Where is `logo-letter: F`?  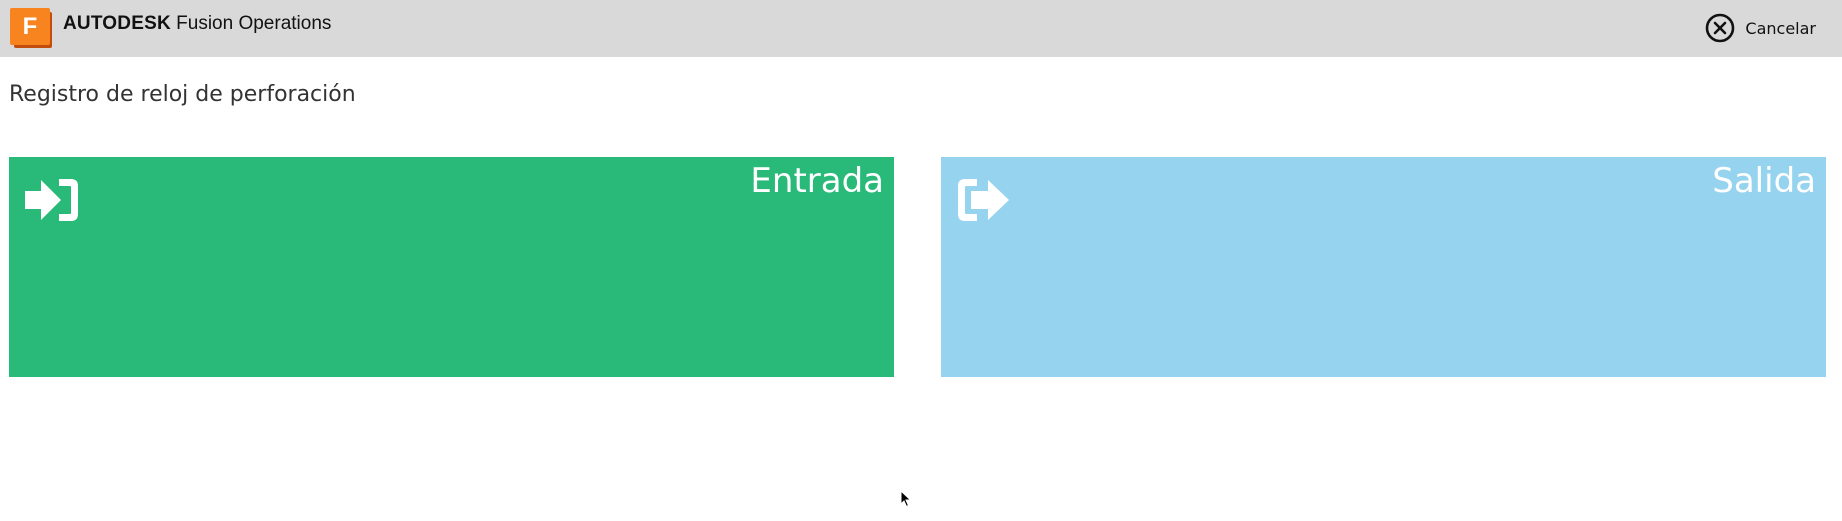
logo-letter: F is located at coordinates (30, 26).